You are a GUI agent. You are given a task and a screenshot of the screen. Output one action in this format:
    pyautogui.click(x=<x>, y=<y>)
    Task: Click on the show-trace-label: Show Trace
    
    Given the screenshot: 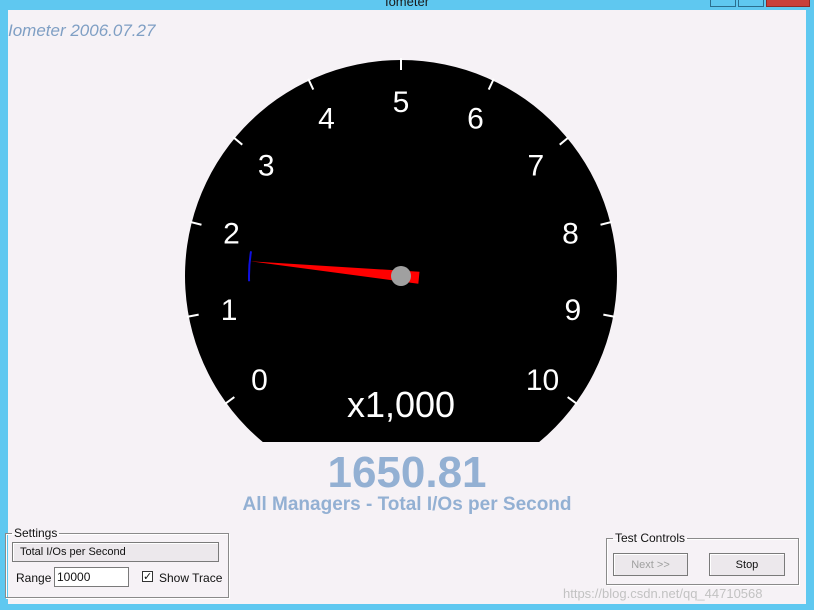 What is the action you would take?
    pyautogui.click(x=191, y=578)
    